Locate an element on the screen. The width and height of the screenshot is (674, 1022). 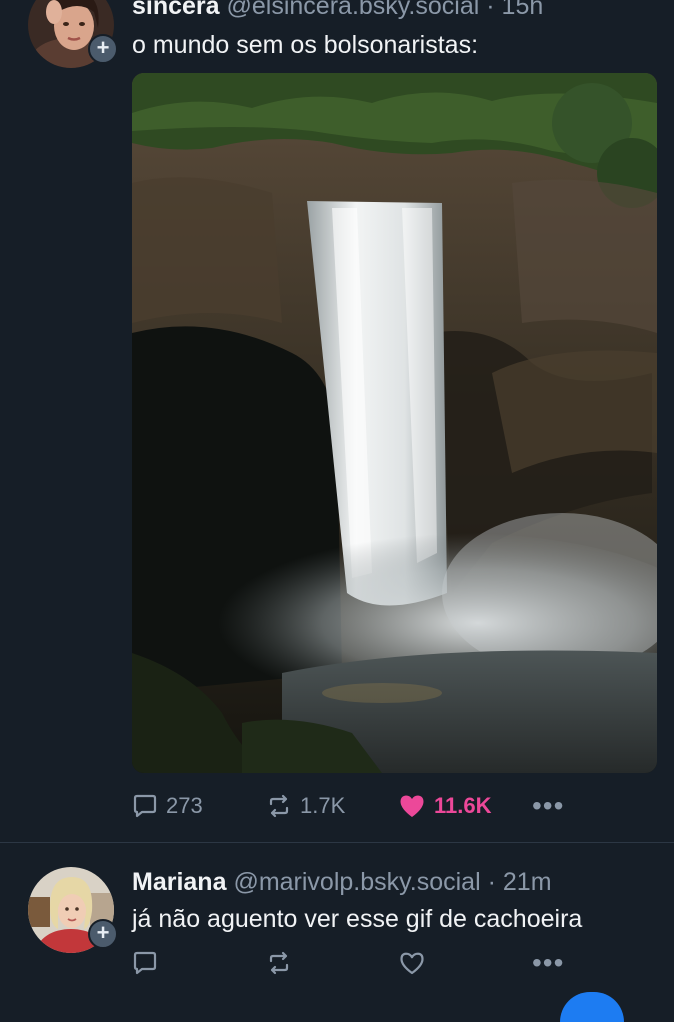
timestamp: 15h is located at coordinates (523, 10).